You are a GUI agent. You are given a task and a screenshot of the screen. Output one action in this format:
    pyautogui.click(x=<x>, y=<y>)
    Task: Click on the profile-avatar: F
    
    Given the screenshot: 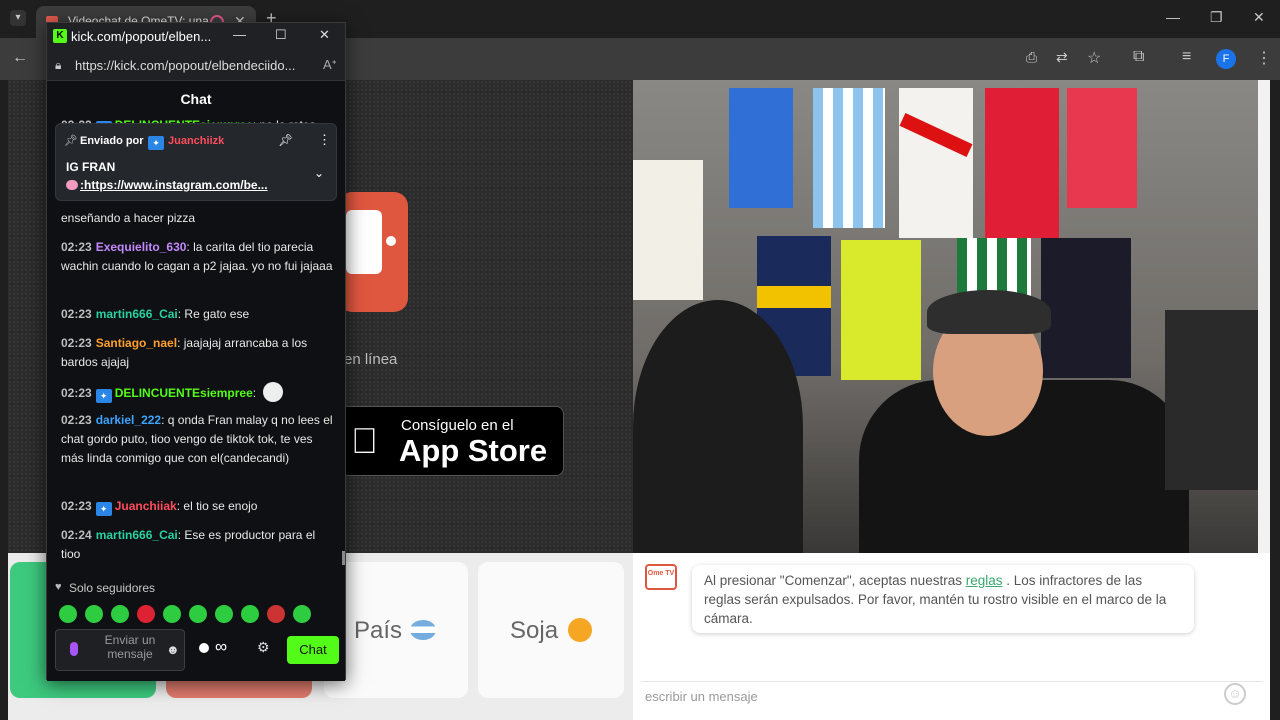 What is the action you would take?
    pyautogui.click(x=1226, y=59)
    